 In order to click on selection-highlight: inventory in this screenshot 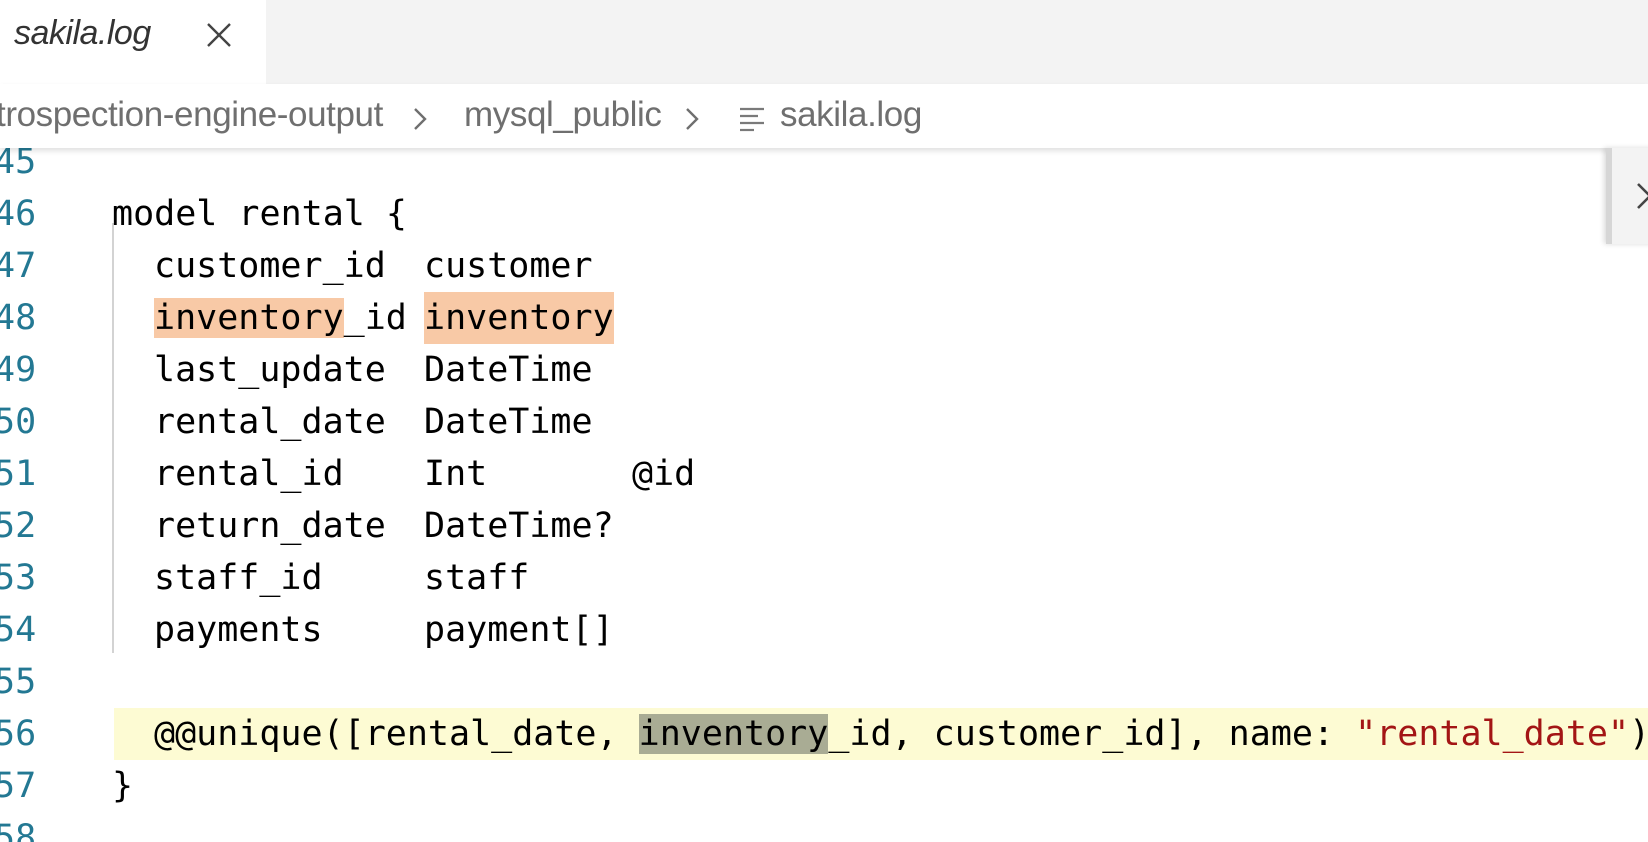, I will do `click(733, 734)`.